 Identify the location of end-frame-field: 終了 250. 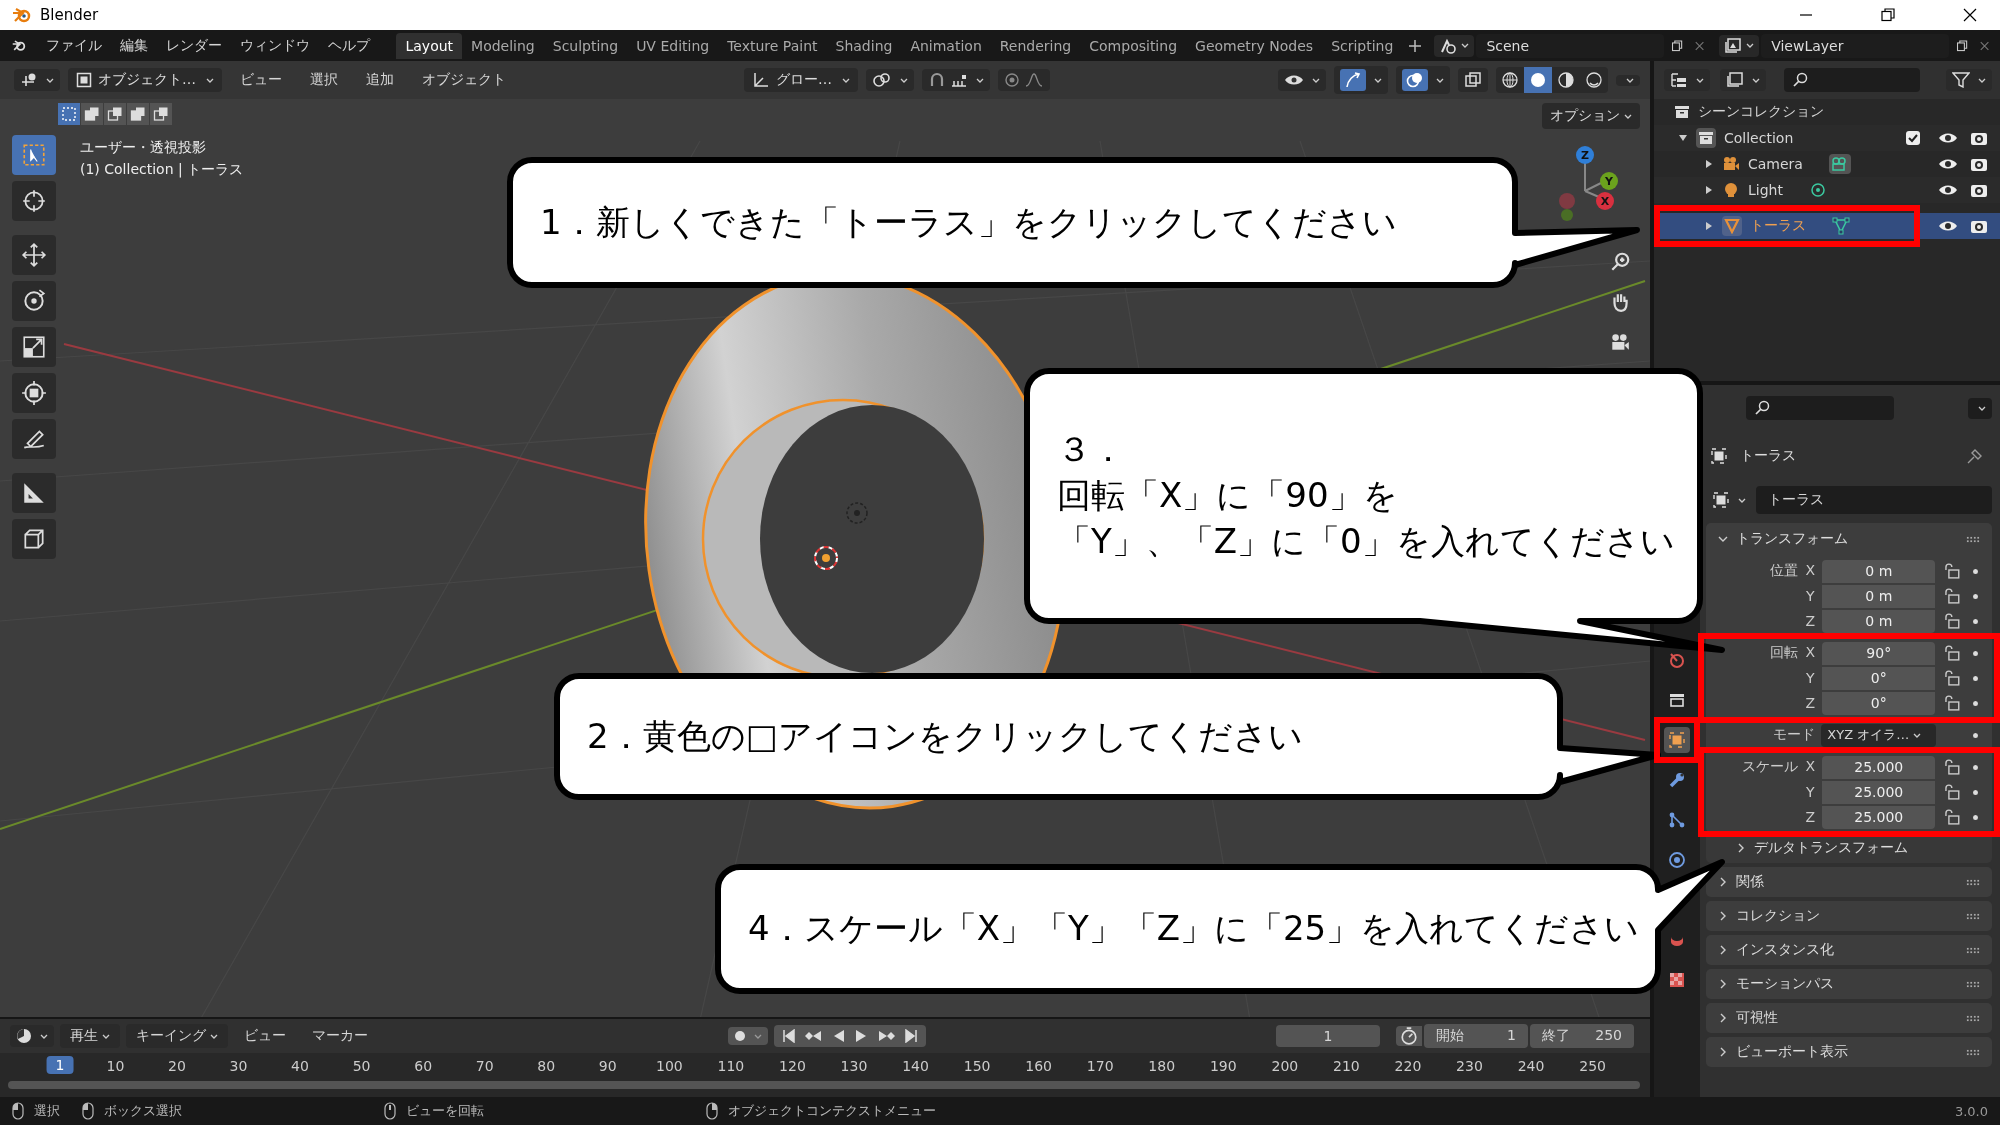
(1582, 1036).